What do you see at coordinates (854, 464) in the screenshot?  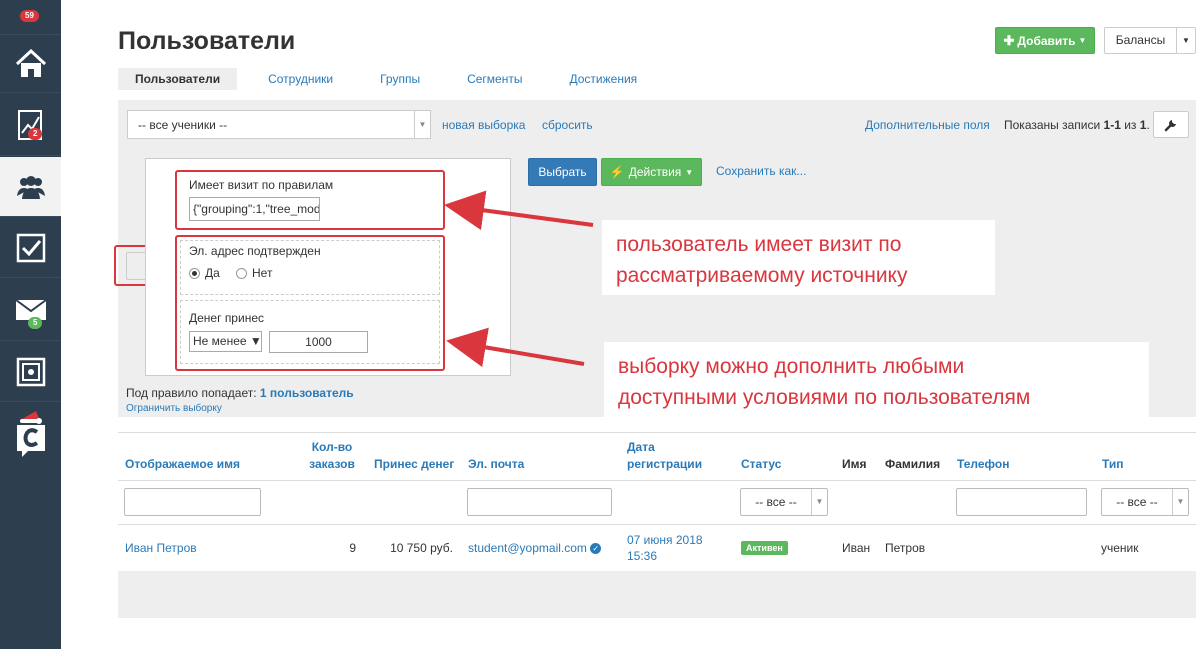 I see `header-first-name: Имя` at bounding box center [854, 464].